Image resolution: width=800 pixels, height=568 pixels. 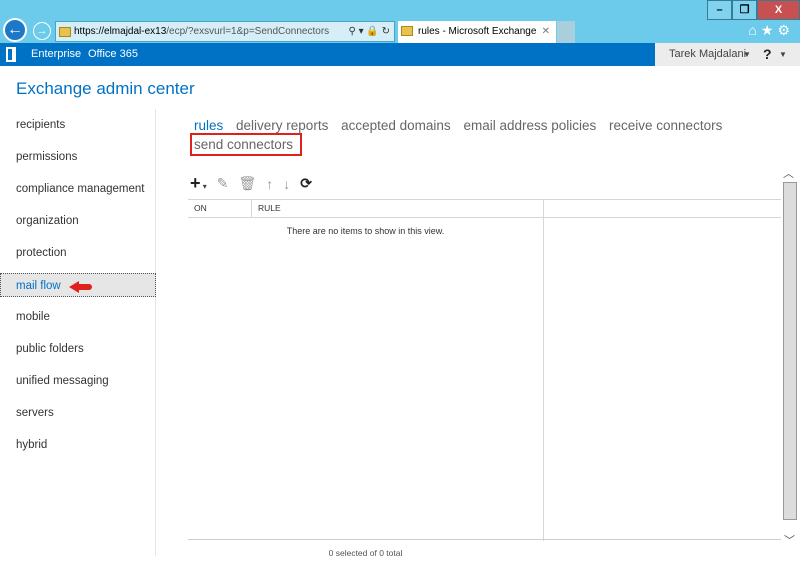 I want to click on new-tab-button, so click(x=566, y=32).